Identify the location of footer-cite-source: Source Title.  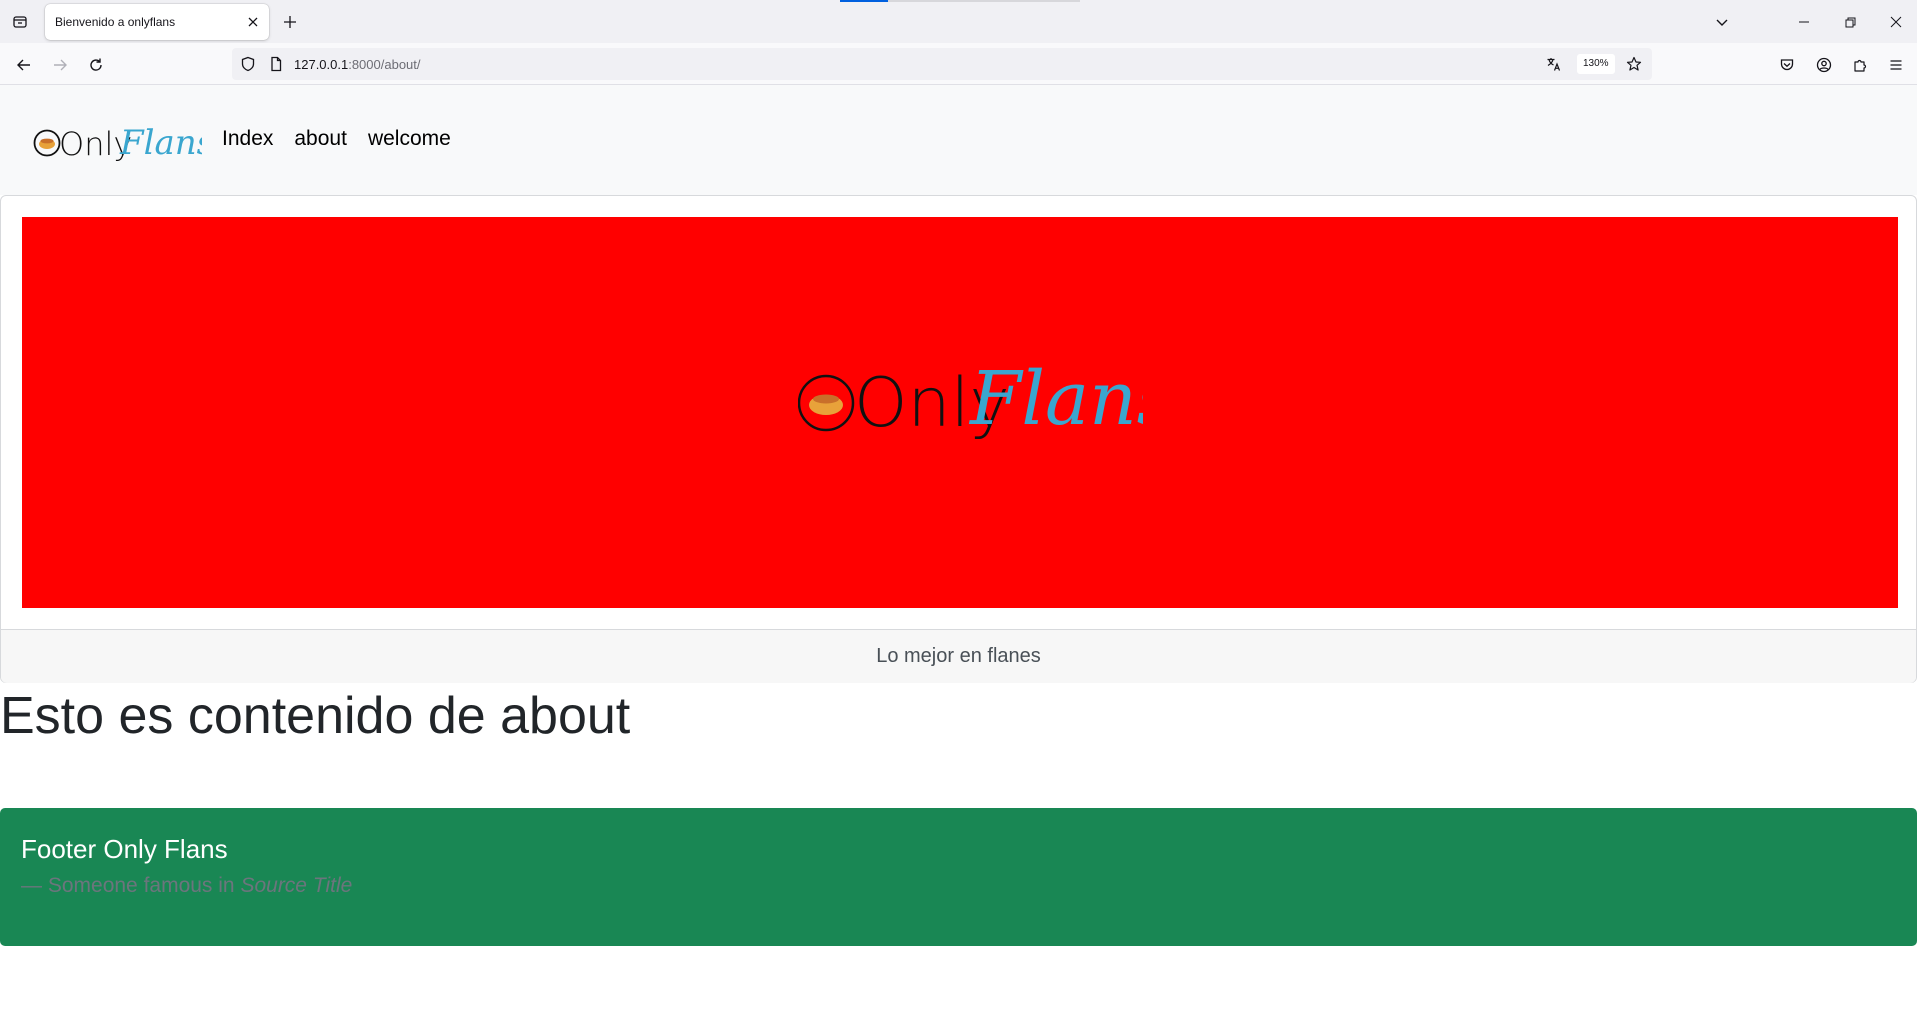
(296, 885).